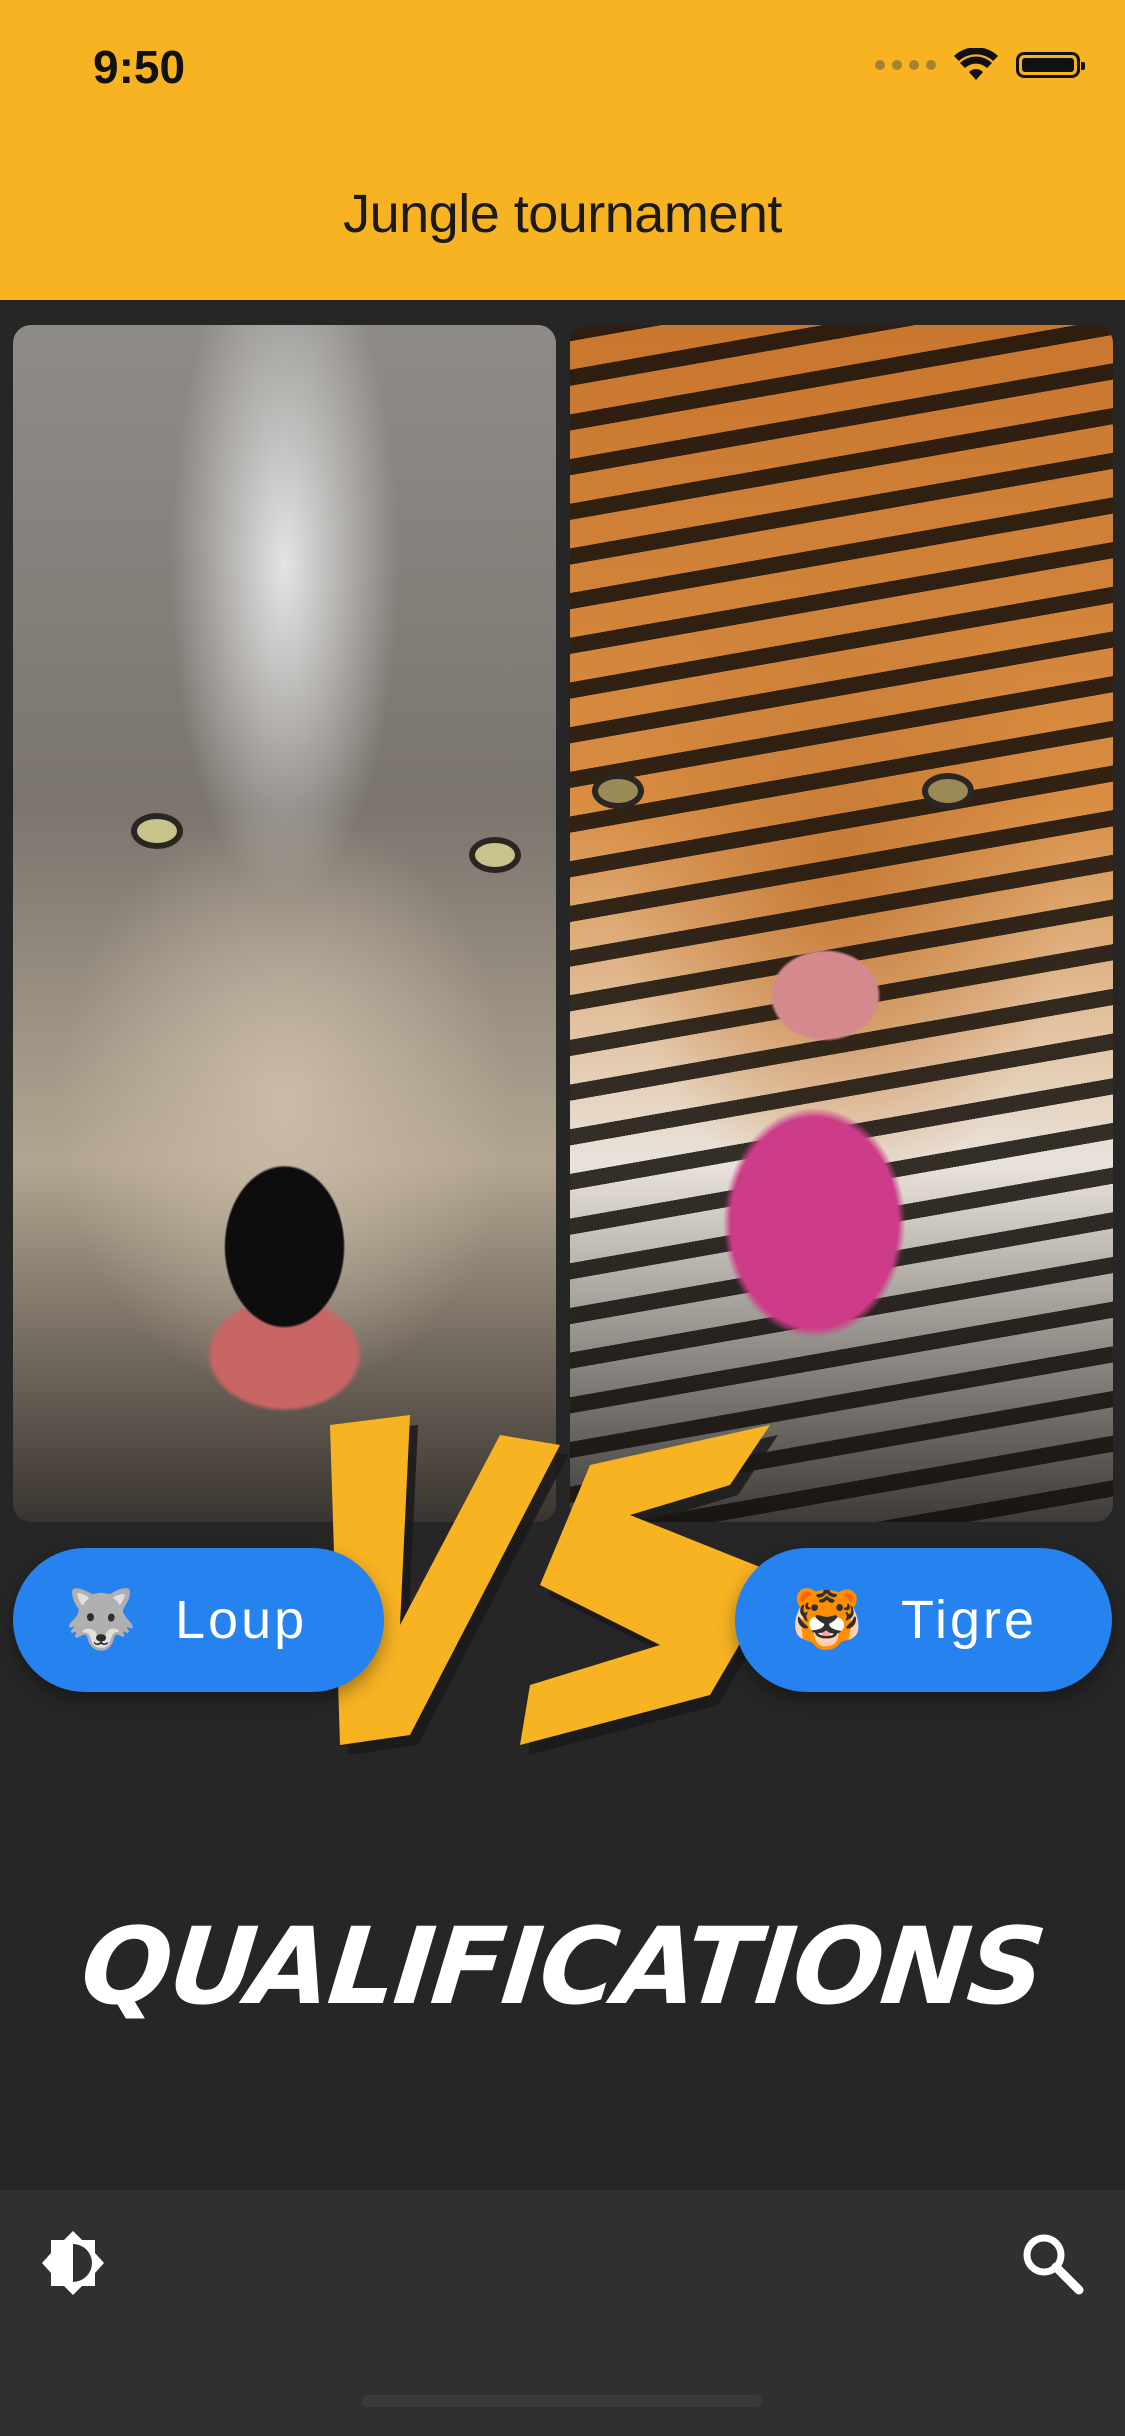 The width and height of the screenshot is (1125, 2436). What do you see at coordinates (562, 214) in the screenshot?
I see `app-title: Jungle tournament` at bounding box center [562, 214].